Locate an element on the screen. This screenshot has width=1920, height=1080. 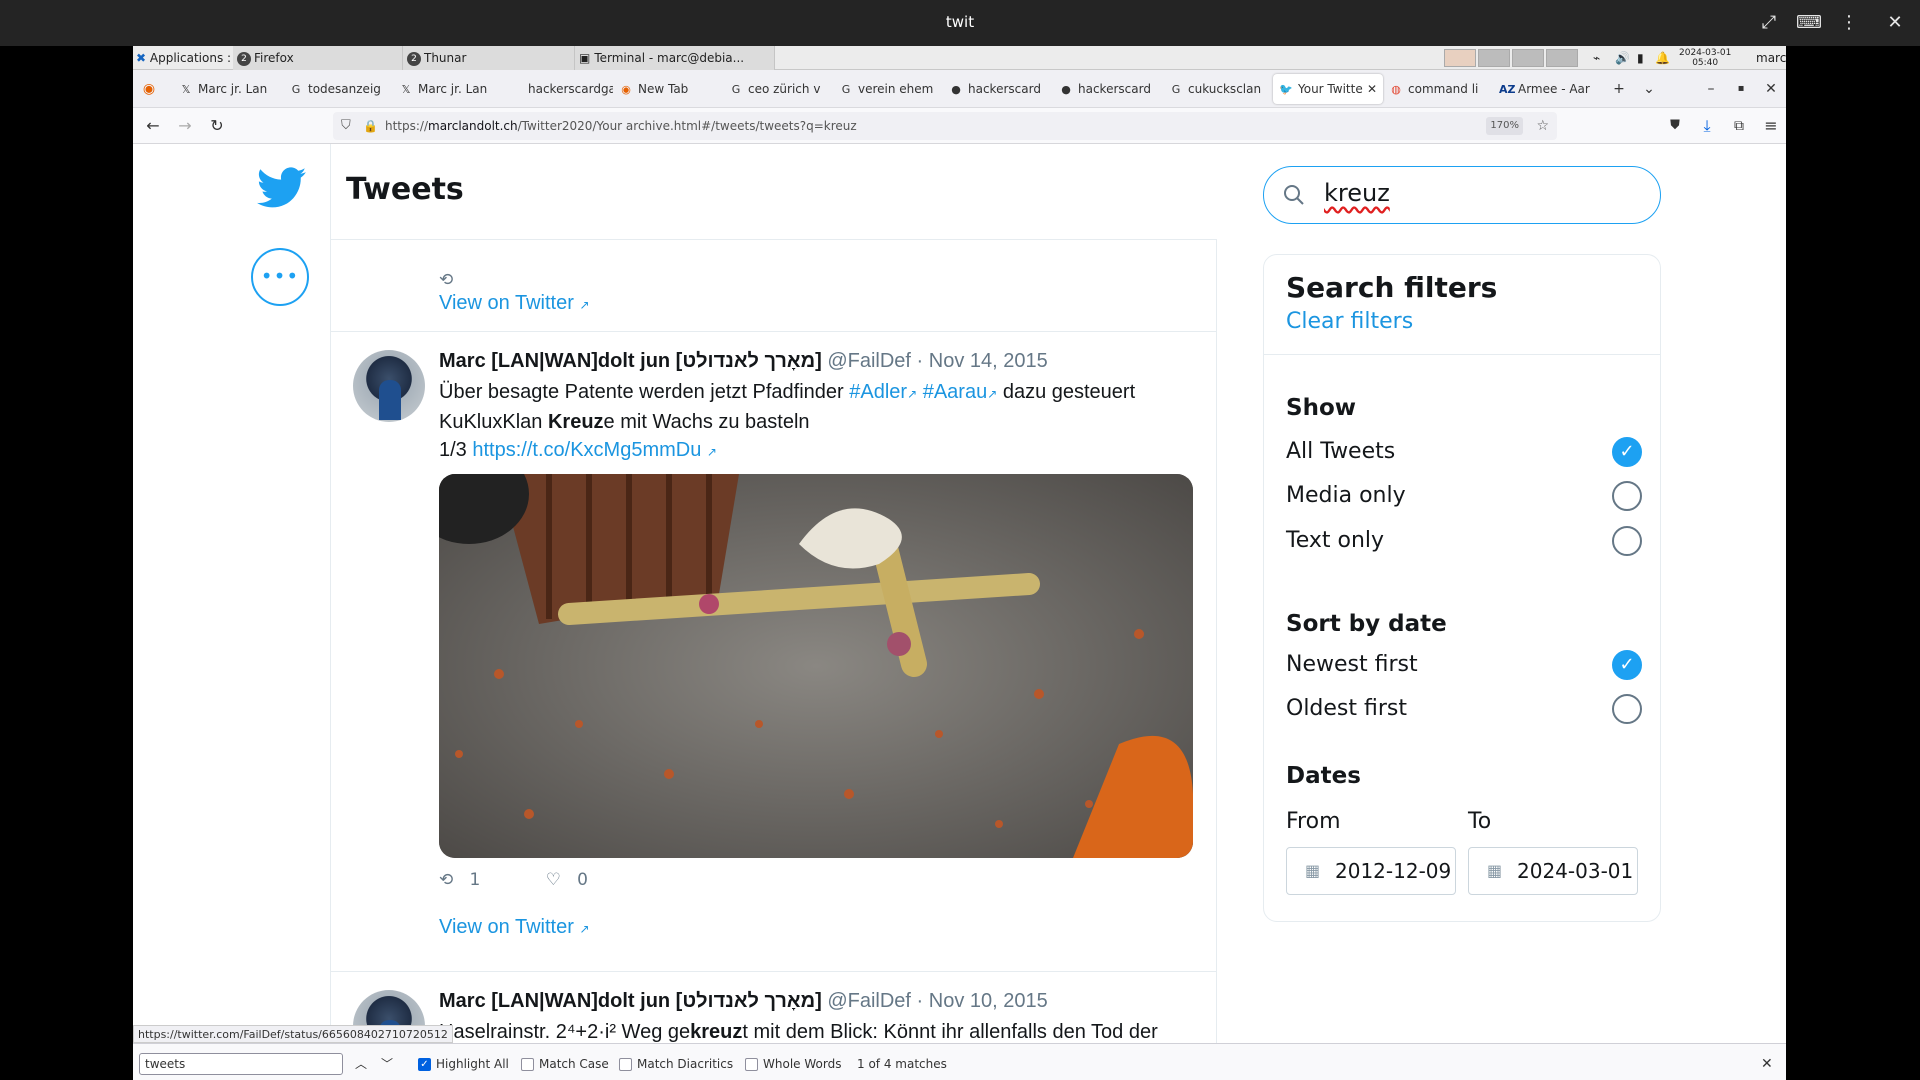
keyboard-icon: ⌨ is located at coordinates (1809, 23).